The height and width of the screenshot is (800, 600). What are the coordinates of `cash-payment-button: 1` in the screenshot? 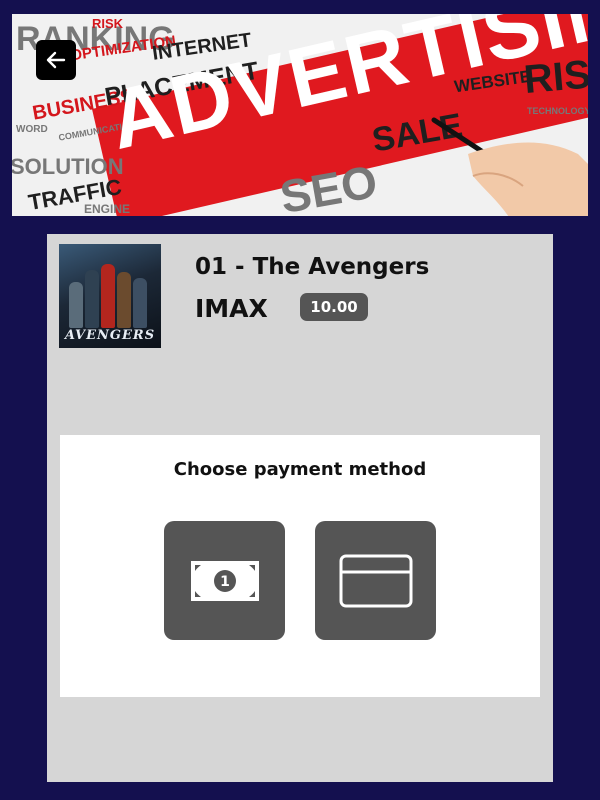 It's located at (224, 580).